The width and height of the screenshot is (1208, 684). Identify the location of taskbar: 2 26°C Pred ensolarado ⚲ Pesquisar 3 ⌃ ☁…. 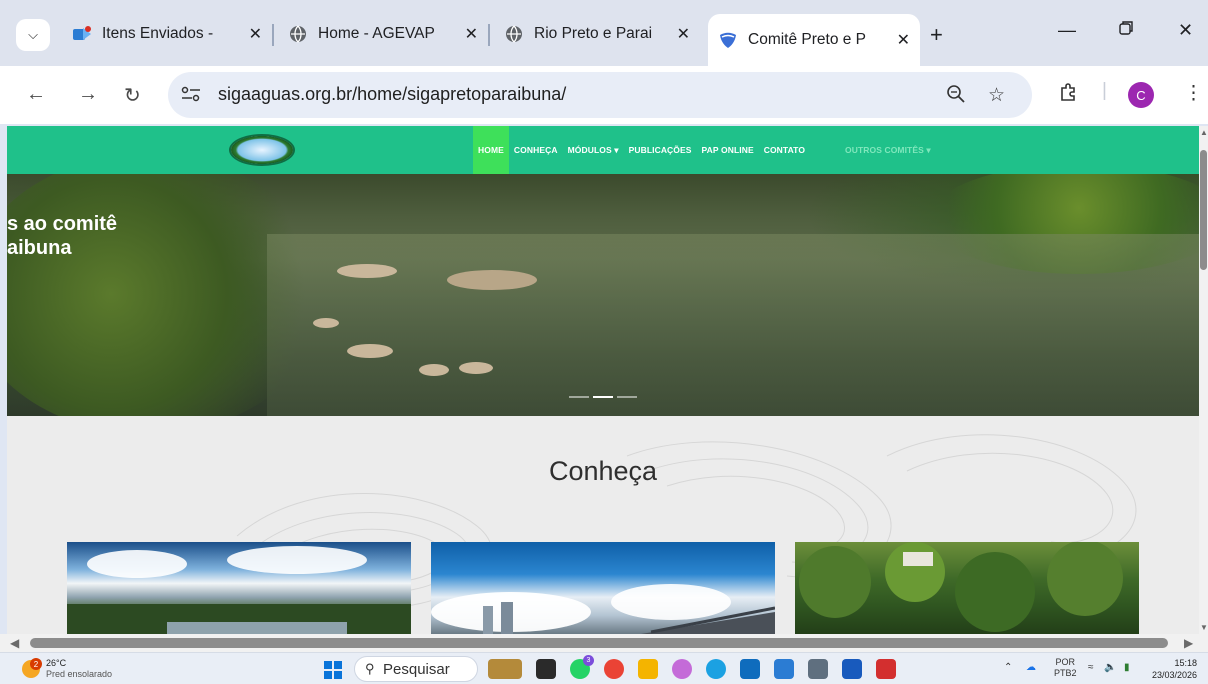
(604, 668).